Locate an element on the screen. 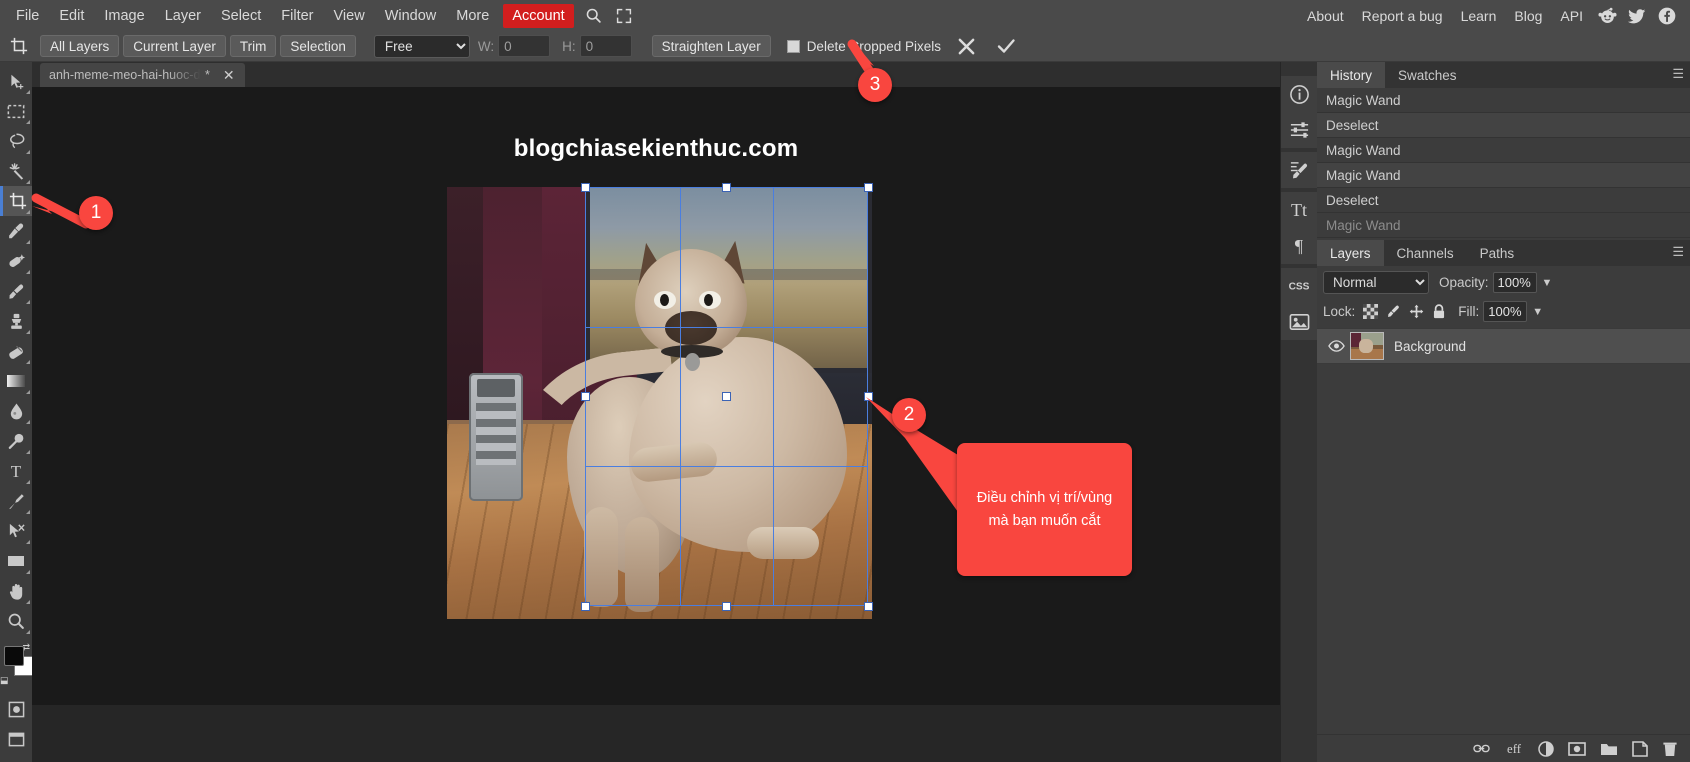  link-api: API is located at coordinates (1571, 16).